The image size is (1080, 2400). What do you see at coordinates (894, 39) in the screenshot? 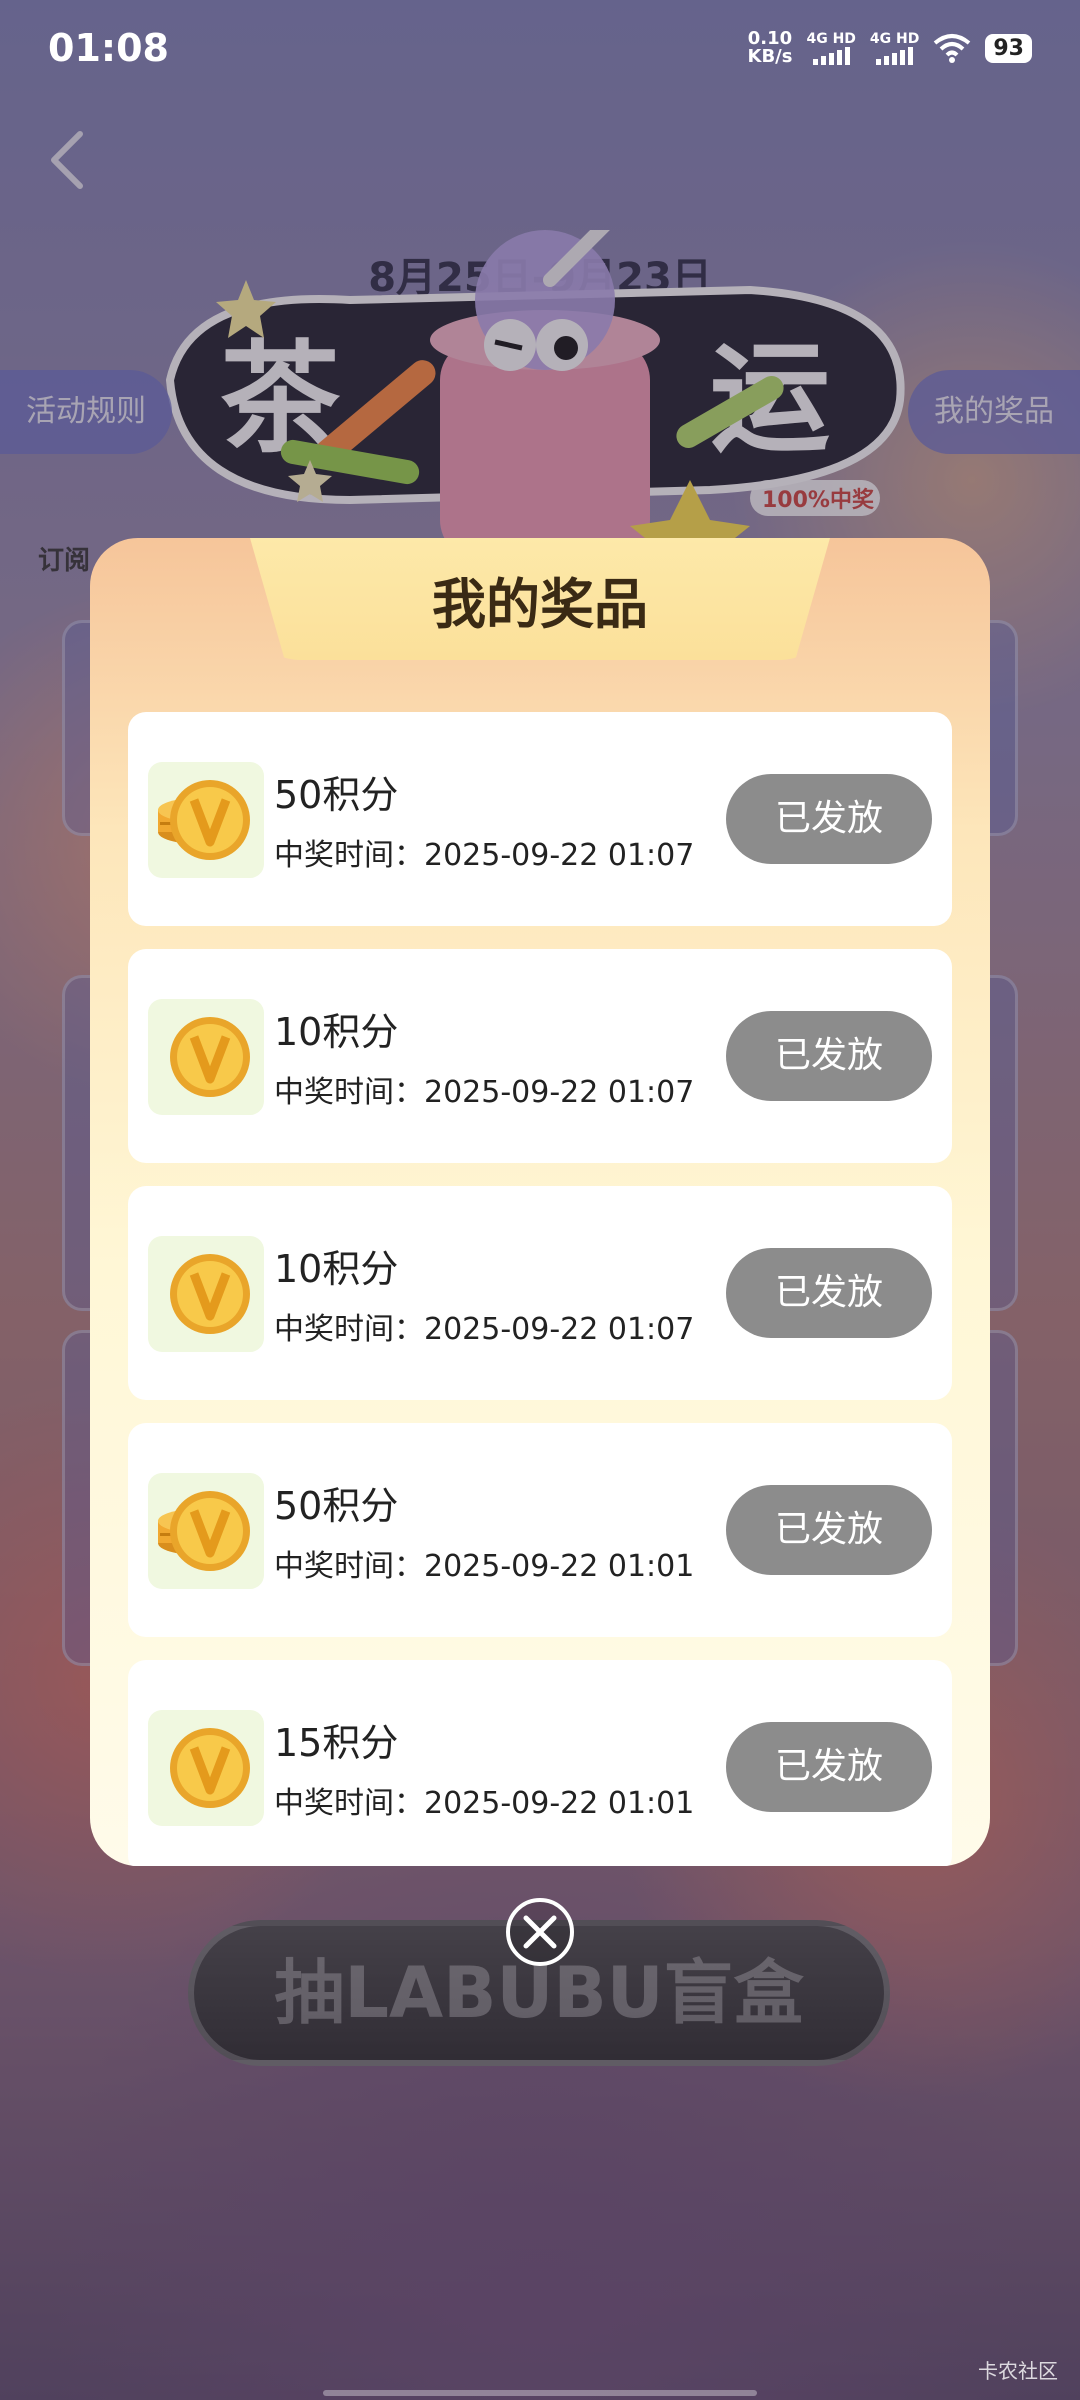
I see `sim2-label: 4G HD` at bounding box center [894, 39].